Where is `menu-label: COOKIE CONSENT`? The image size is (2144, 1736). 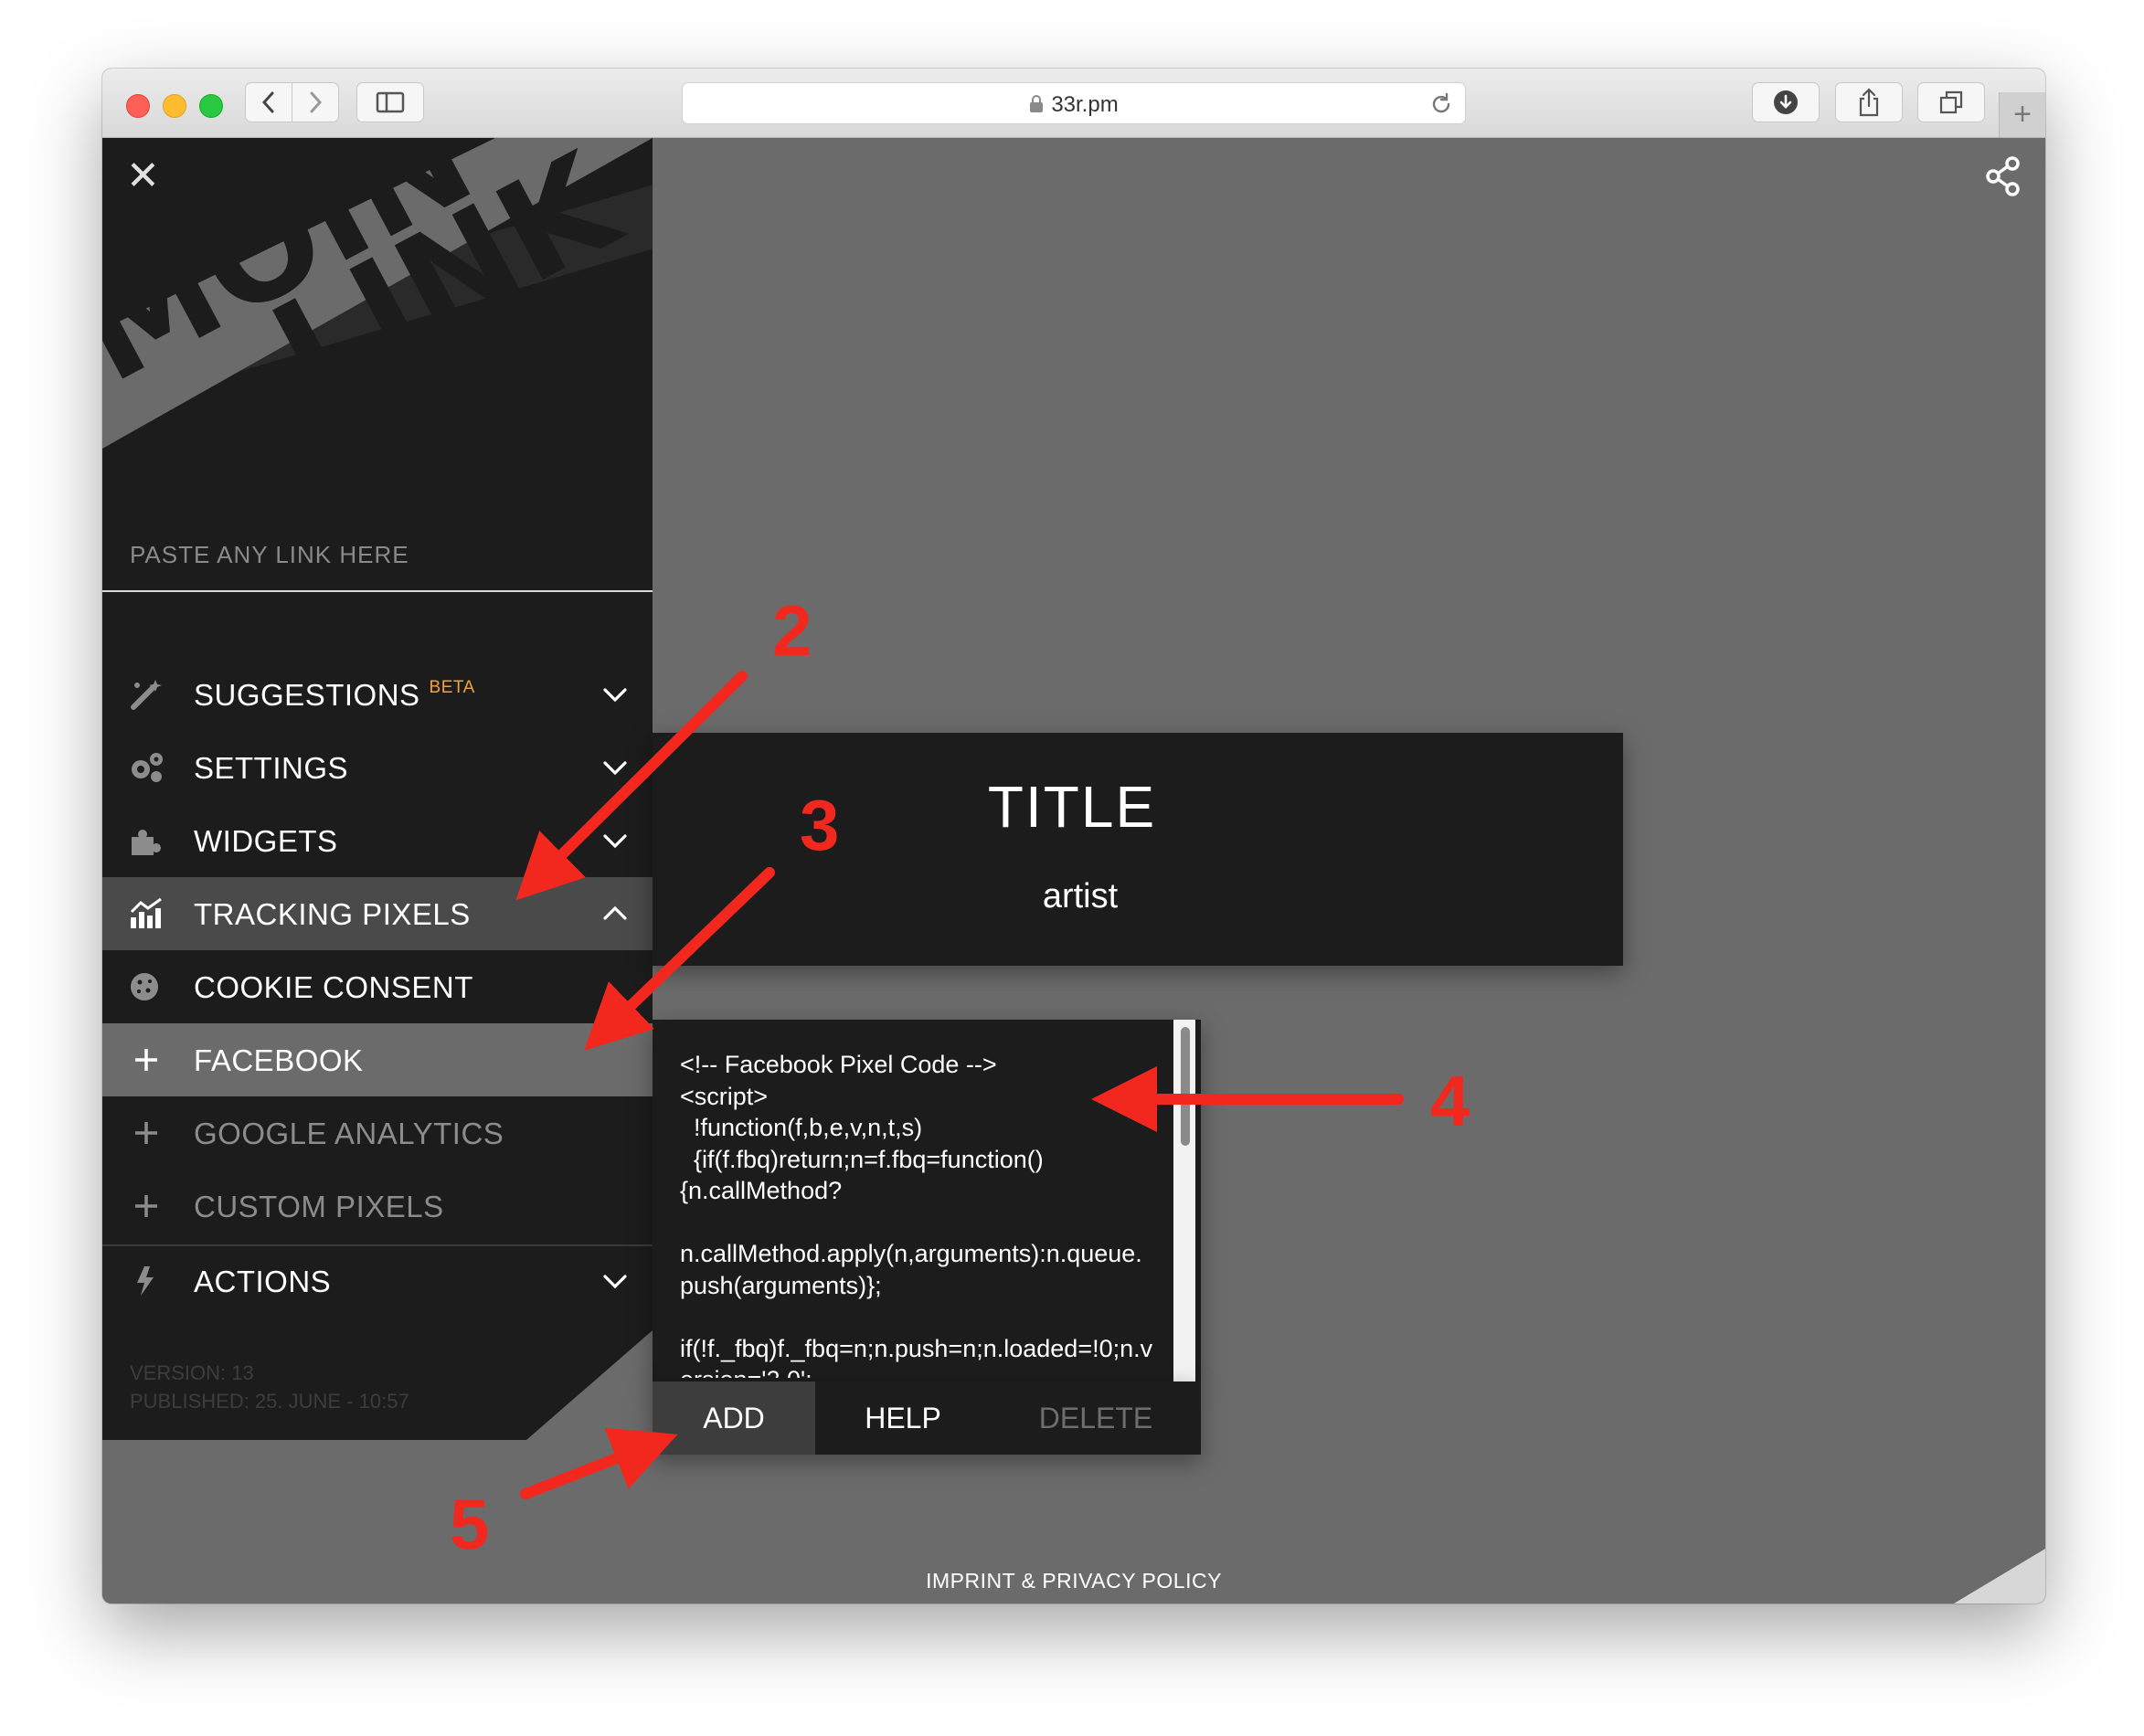
menu-label: COOKIE CONSENT is located at coordinates (333, 987).